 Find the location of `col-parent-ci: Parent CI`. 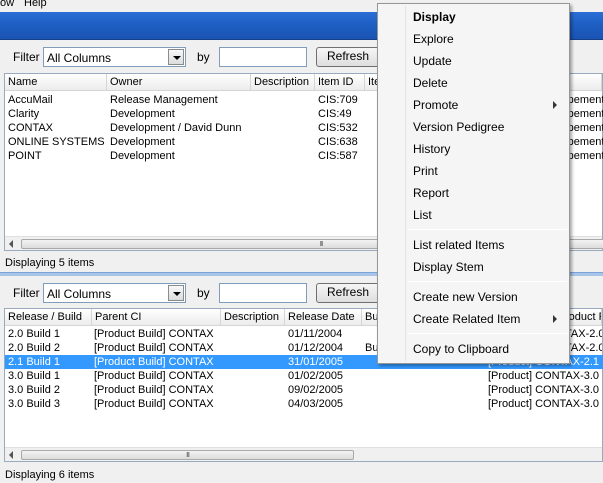

col-parent-ci: Parent CI is located at coordinates (156, 317).